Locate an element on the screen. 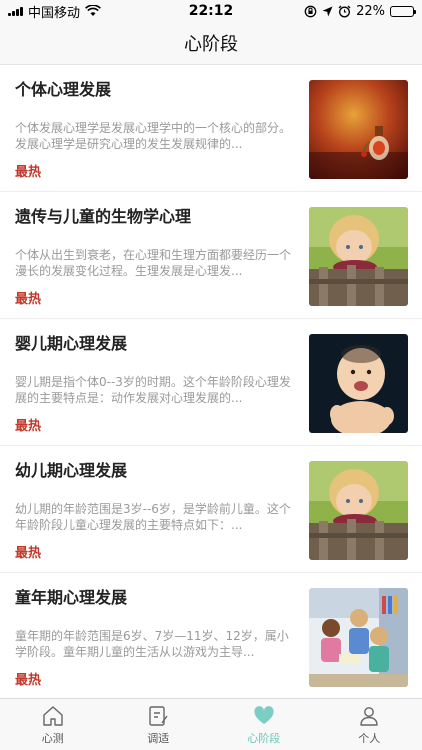 The image size is (422, 750). rotation-lock-icon is located at coordinates (310, 11).